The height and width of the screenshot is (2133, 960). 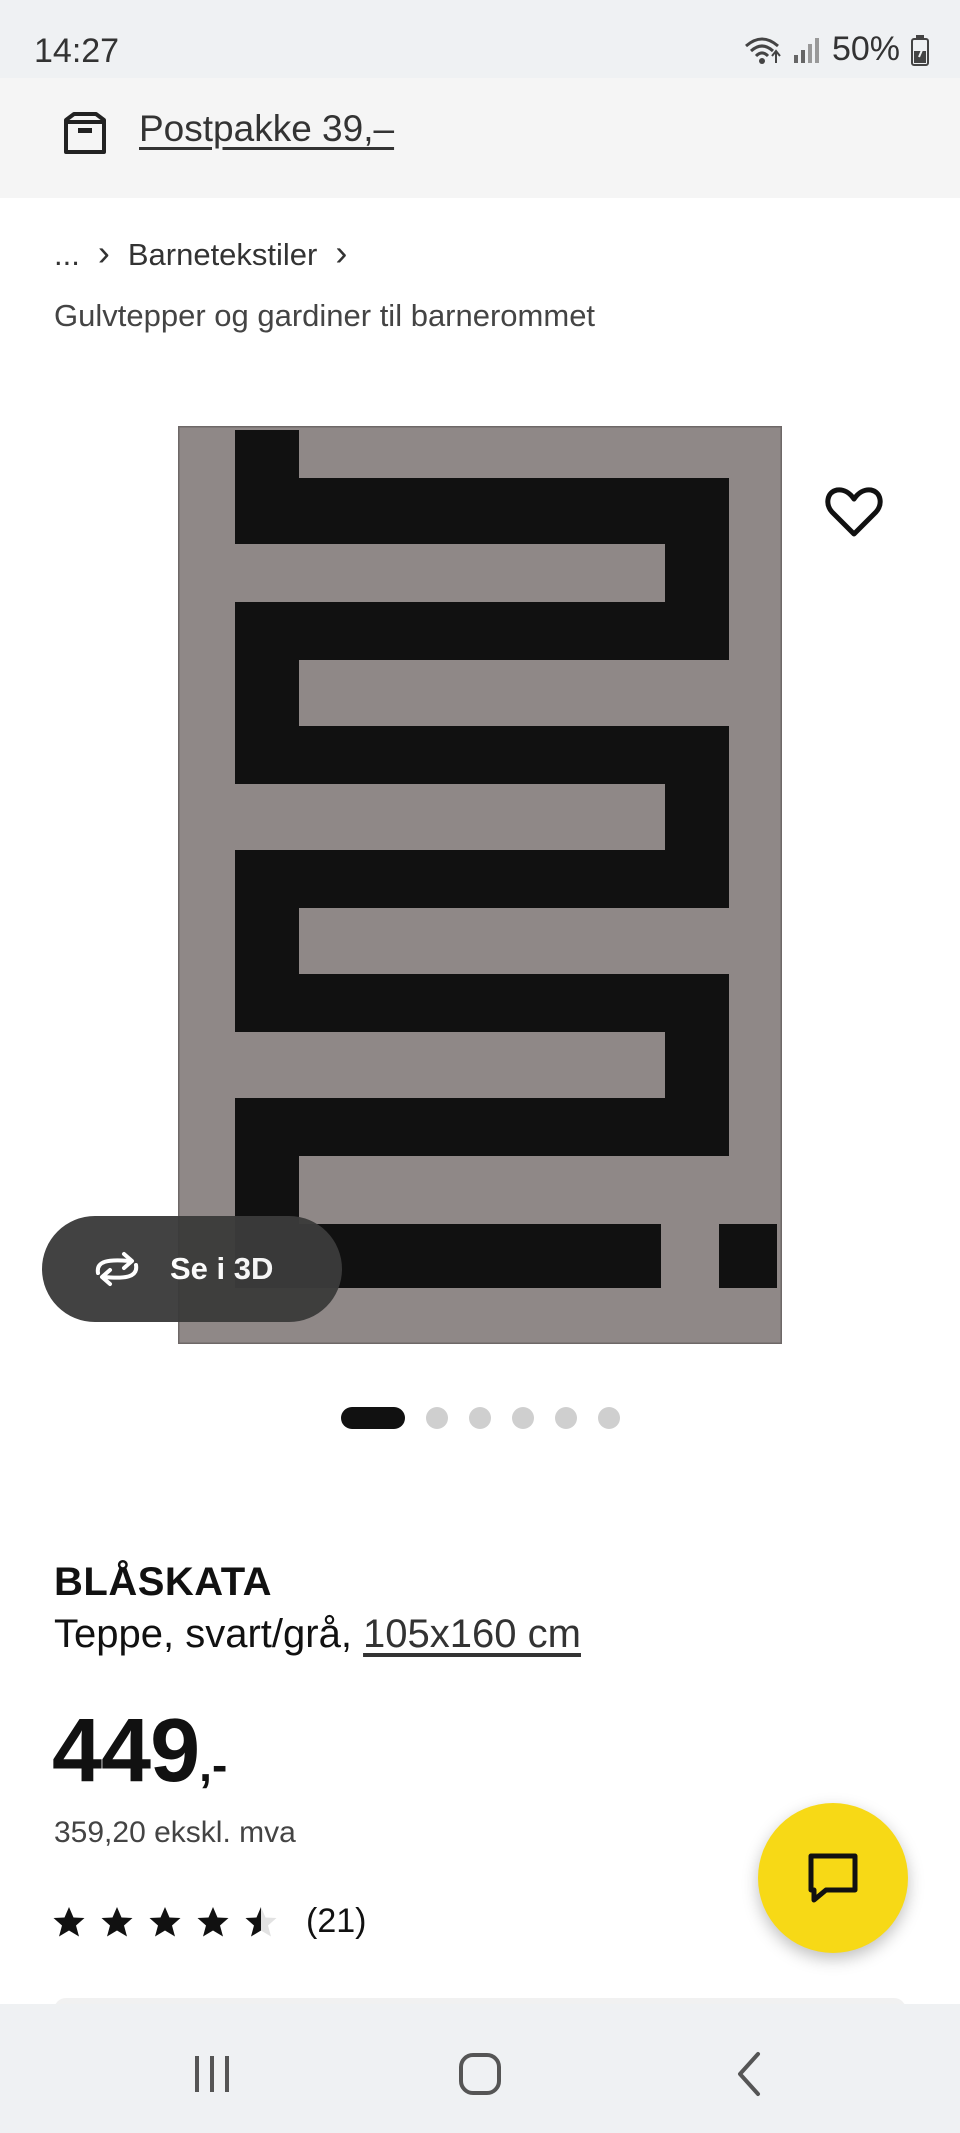 What do you see at coordinates (336, 1921) in the screenshot?
I see `review-count: (21)` at bounding box center [336, 1921].